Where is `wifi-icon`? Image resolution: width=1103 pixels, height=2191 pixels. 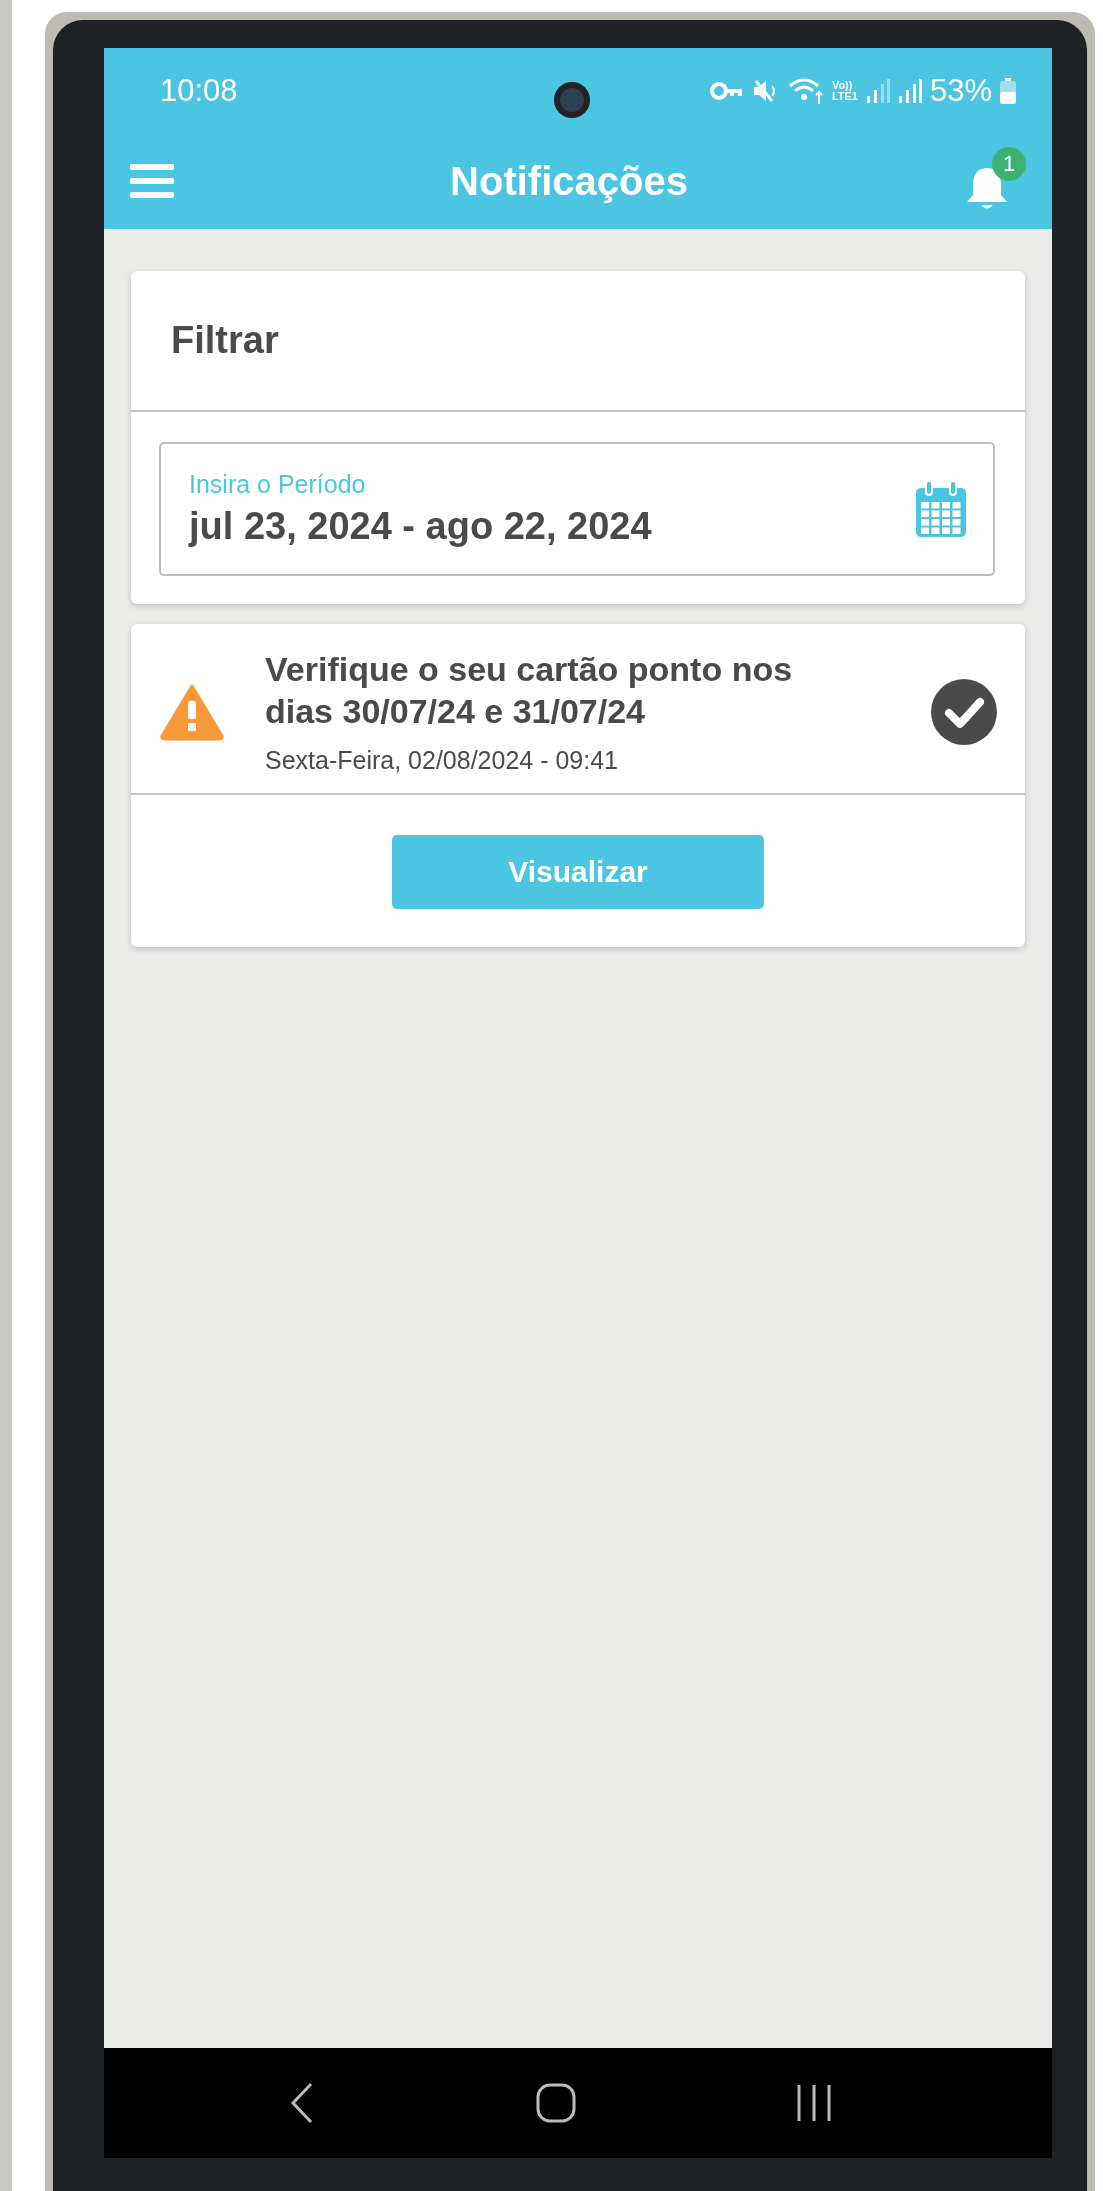
wifi-icon is located at coordinates (805, 90).